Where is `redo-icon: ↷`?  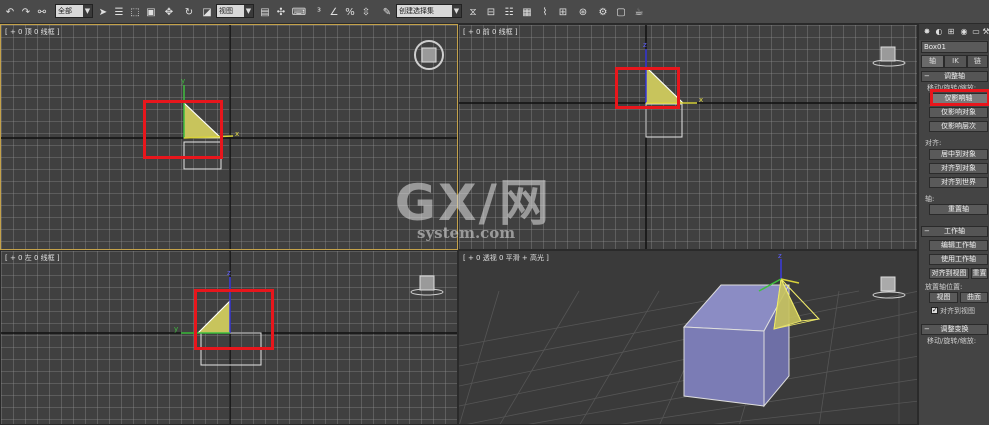
redo-icon: ↷ is located at coordinates (26, 12).